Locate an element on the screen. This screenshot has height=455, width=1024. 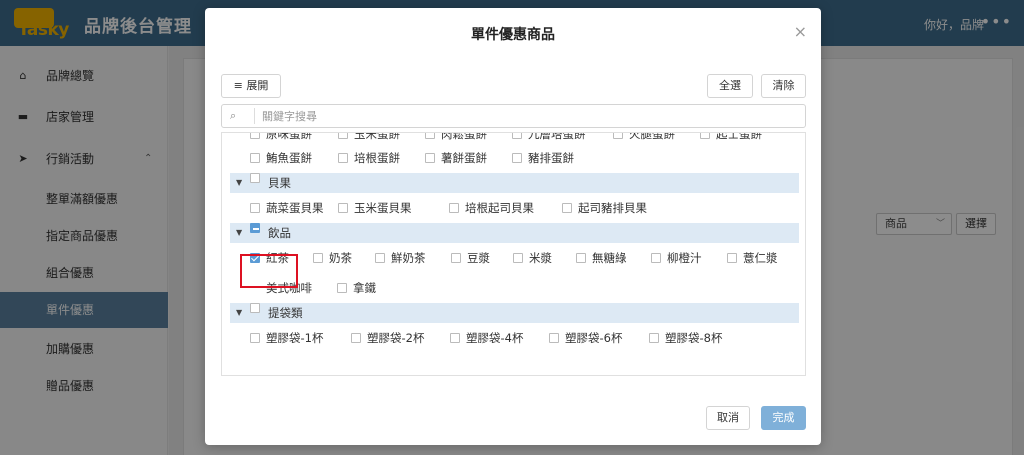
product-checkbox: 鮮奶茶 is located at coordinates (400, 258).